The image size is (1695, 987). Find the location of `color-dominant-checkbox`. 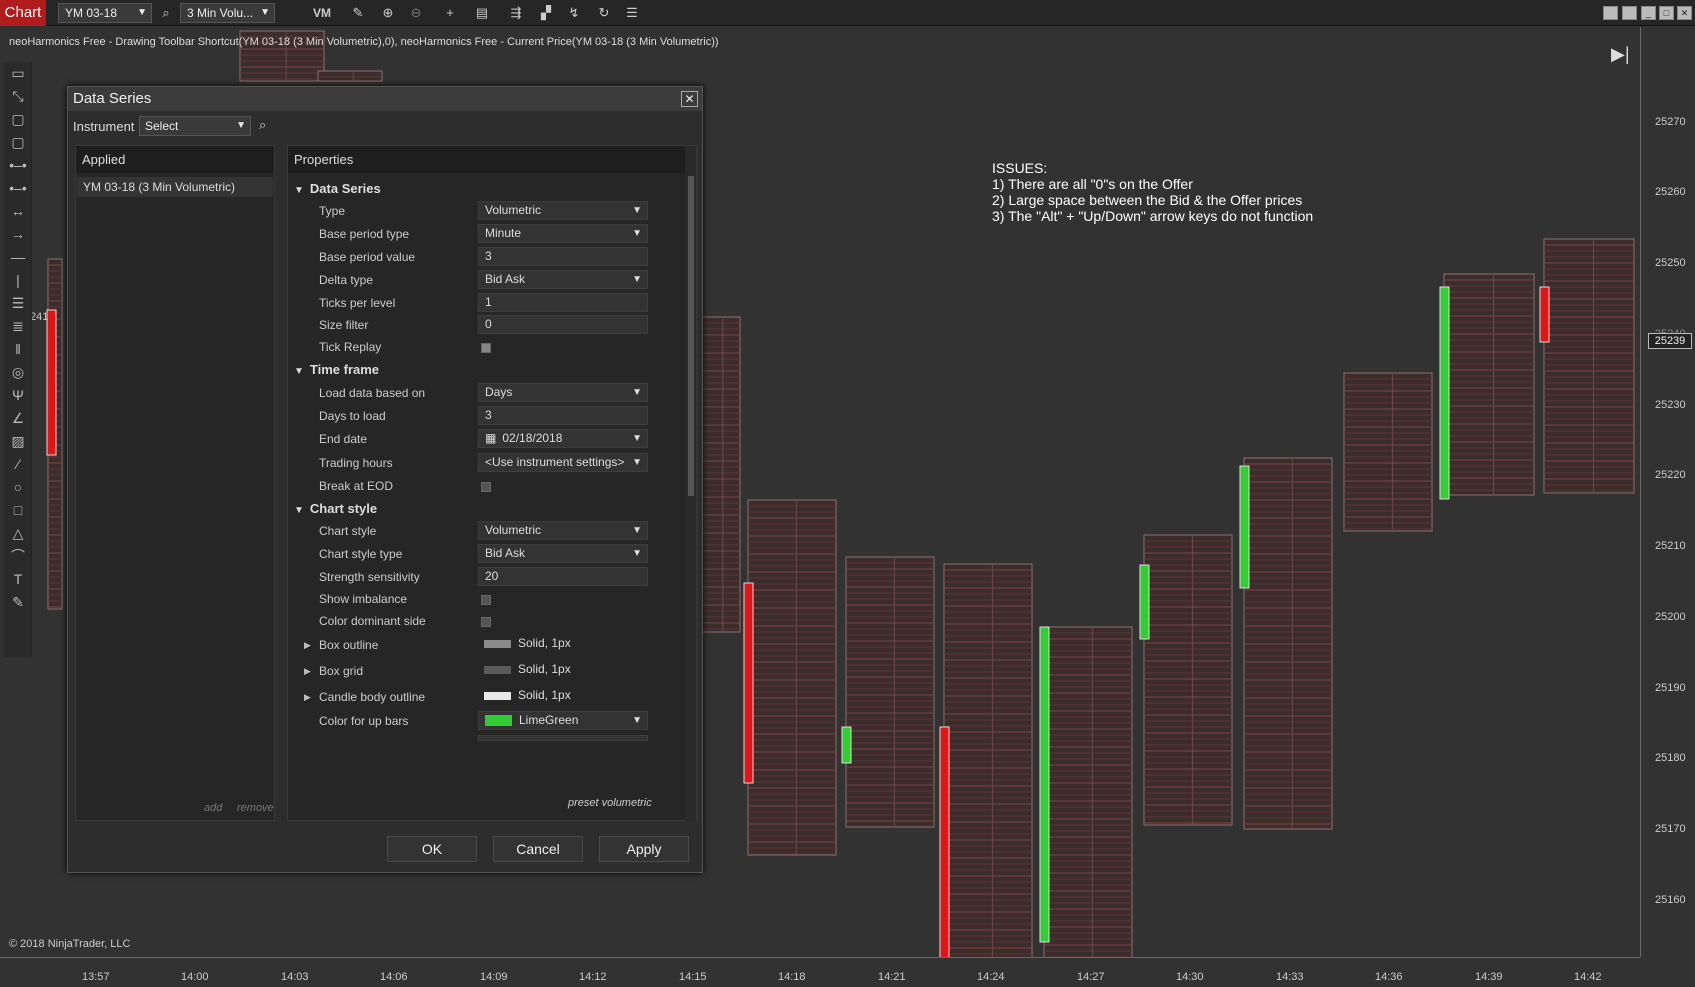

color-dominant-checkbox is located at coordinates (486, 622).